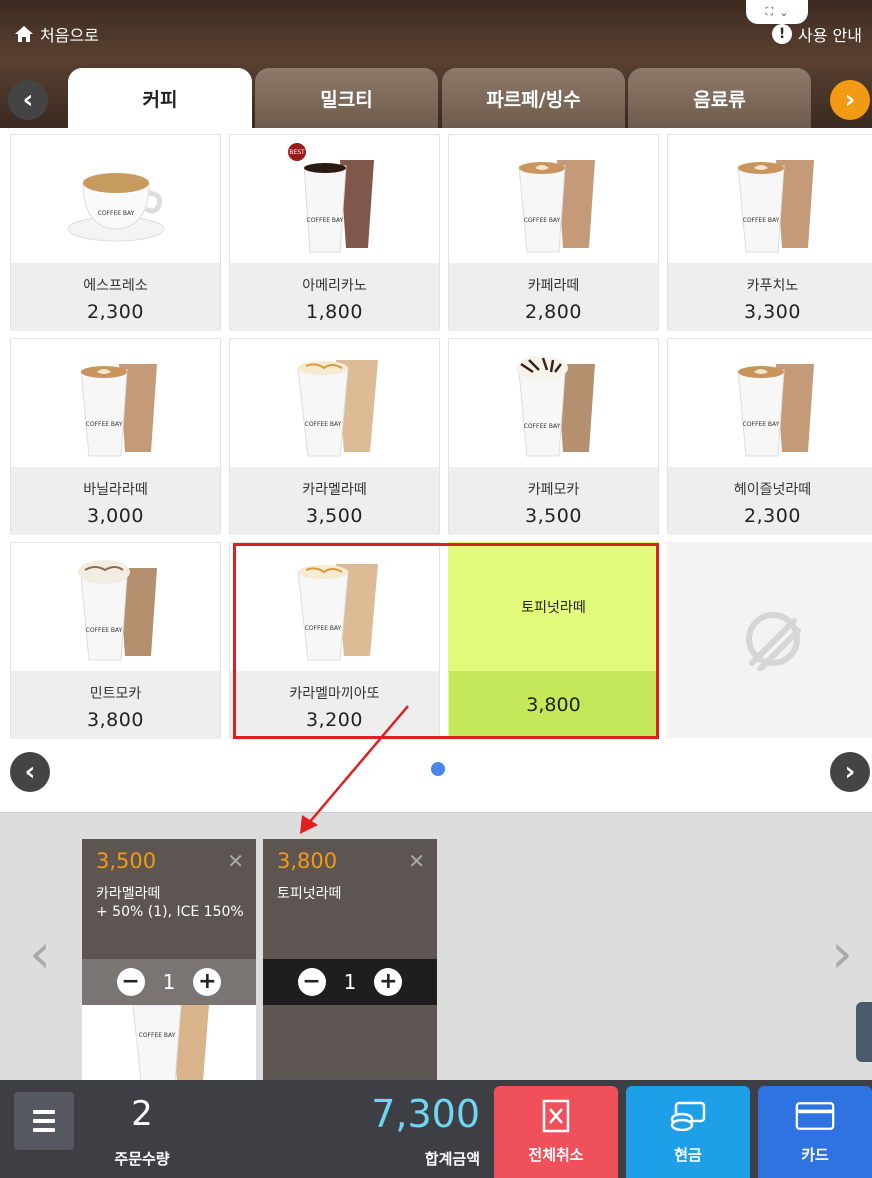 The image size is (872, 1178). Describe the element at coordinates (334, 312) in the screenshot. I see `item-price: 1,800` at that location.